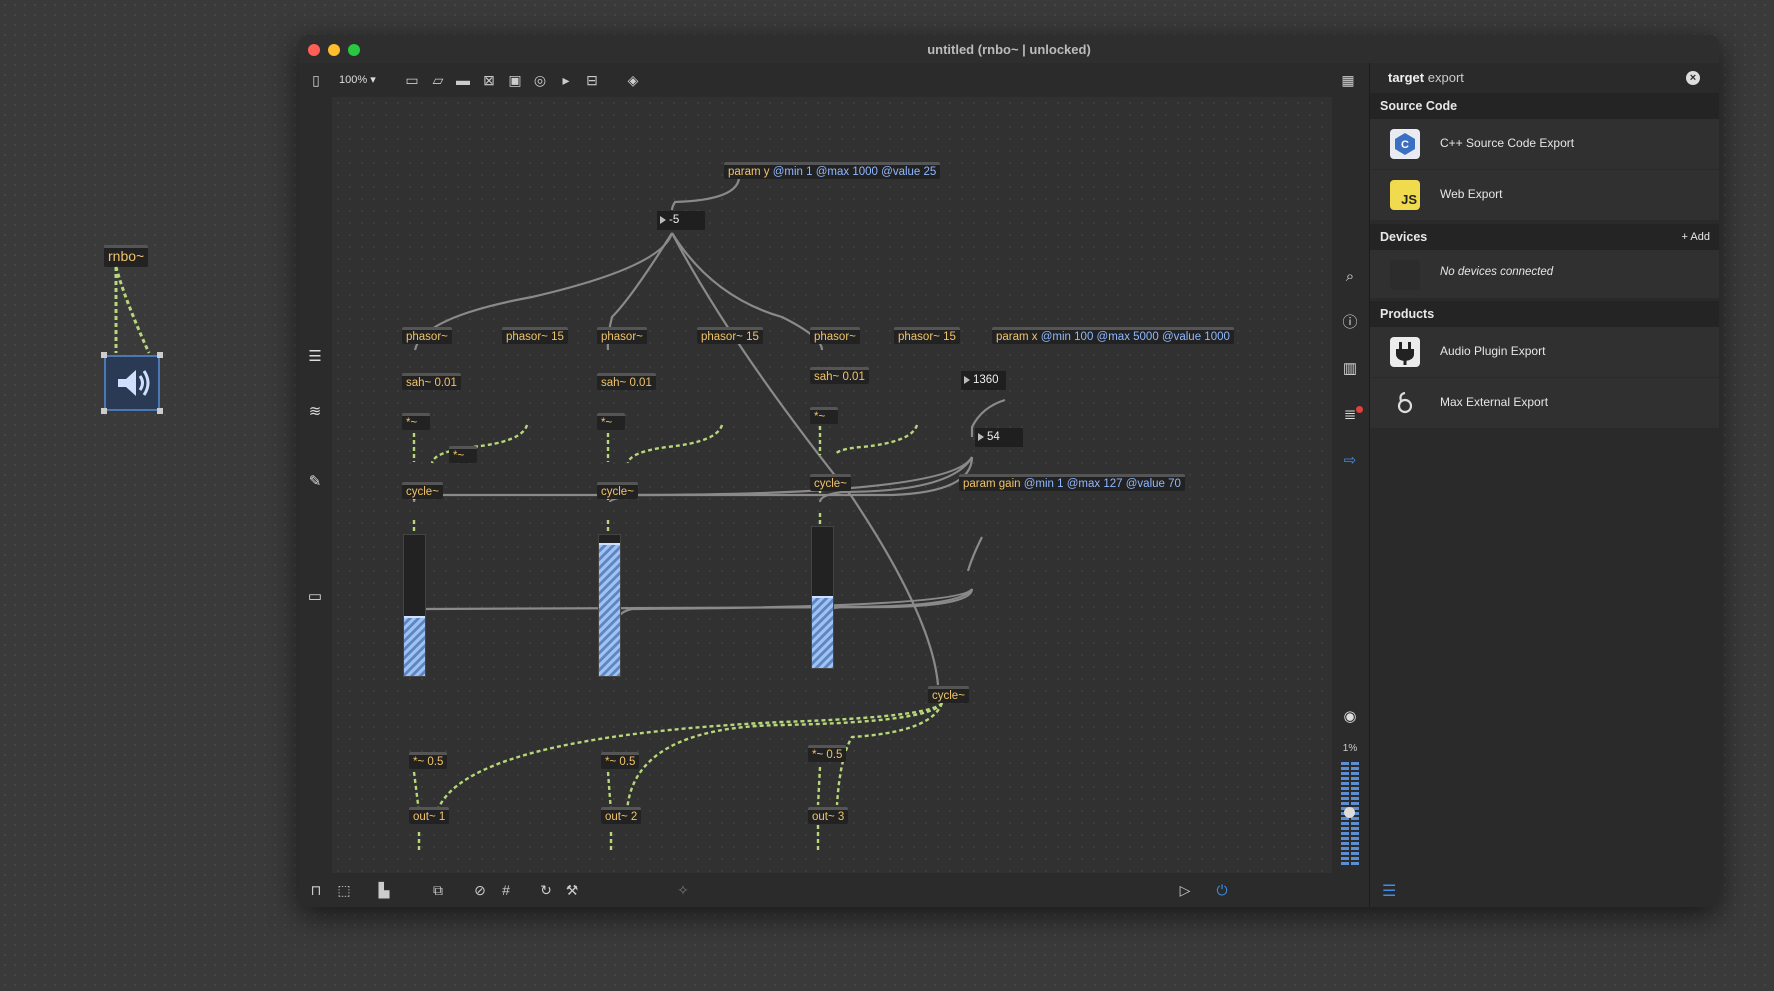  I want to click on param-x-value: @value 1000, so click(1195, 337).